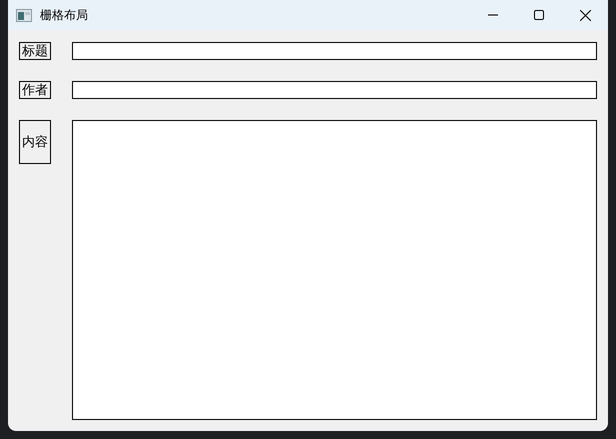 The image size is (616, 439). I want to click on app-icon, so click(24, 15).